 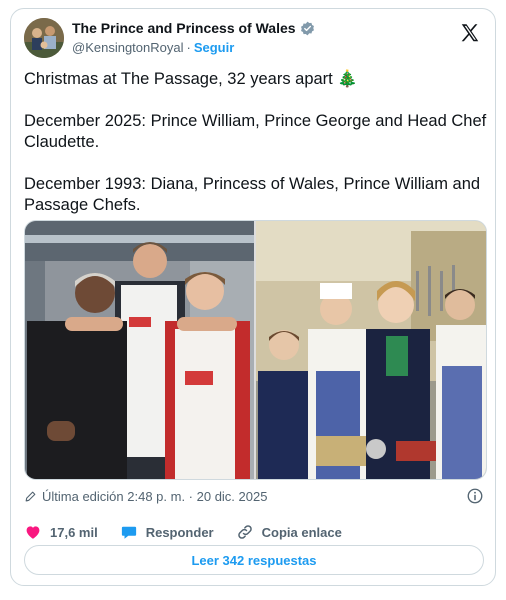 What do you see at coordinates (129, 532) in the screenshot?
I see `reply-bubble-icon` at bounding box center [129, 532].